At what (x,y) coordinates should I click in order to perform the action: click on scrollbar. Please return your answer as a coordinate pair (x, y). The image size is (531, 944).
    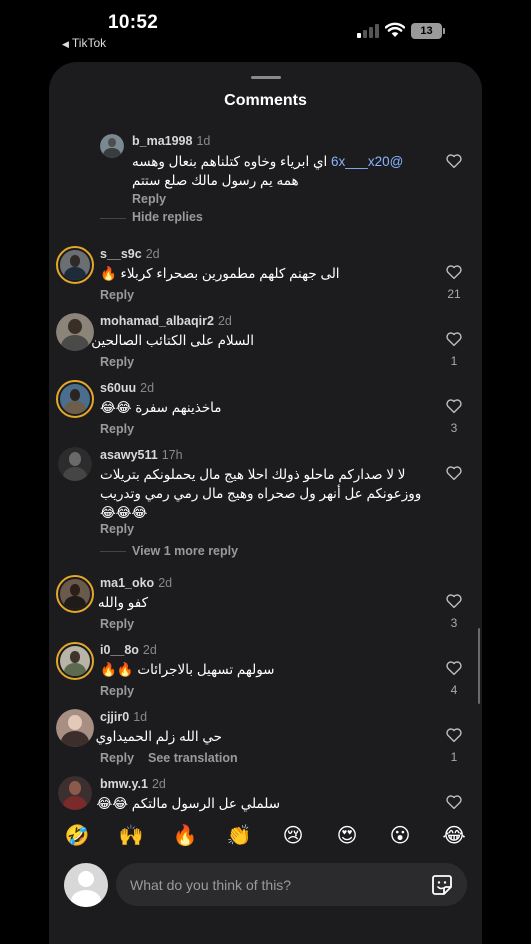
    Looking at the image, I should click on (479, 666).